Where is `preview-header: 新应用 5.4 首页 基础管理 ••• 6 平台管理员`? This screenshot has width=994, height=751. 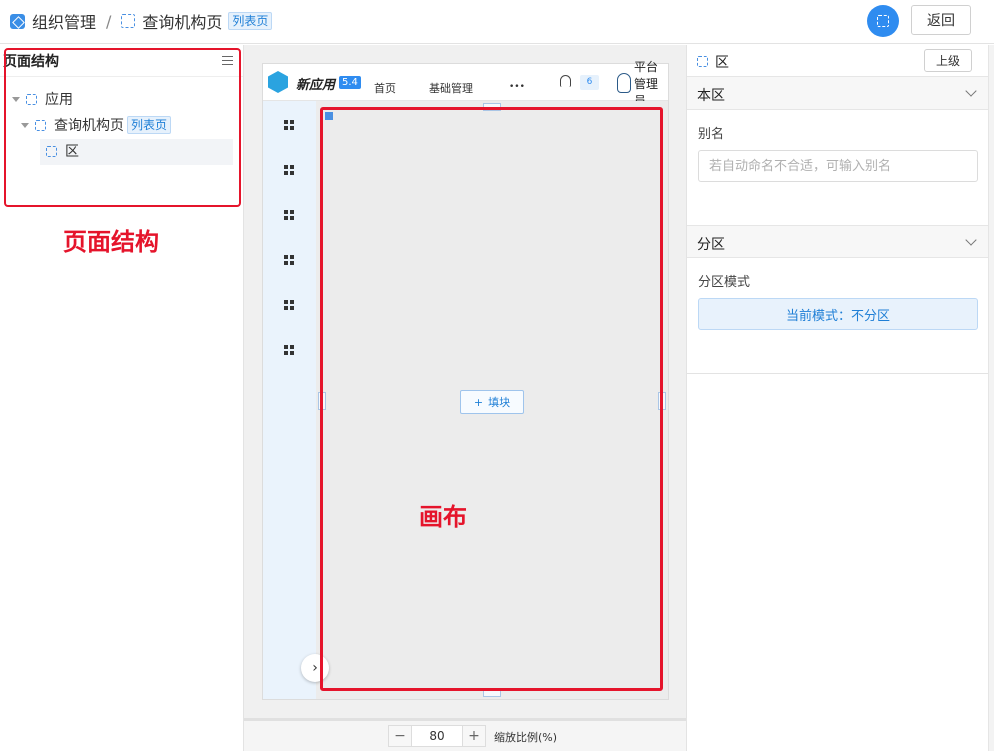 preview-header: 新应用 5.4 首页 基础管理 ••• 6 平台管理员 is located at coordinates (465, 80).